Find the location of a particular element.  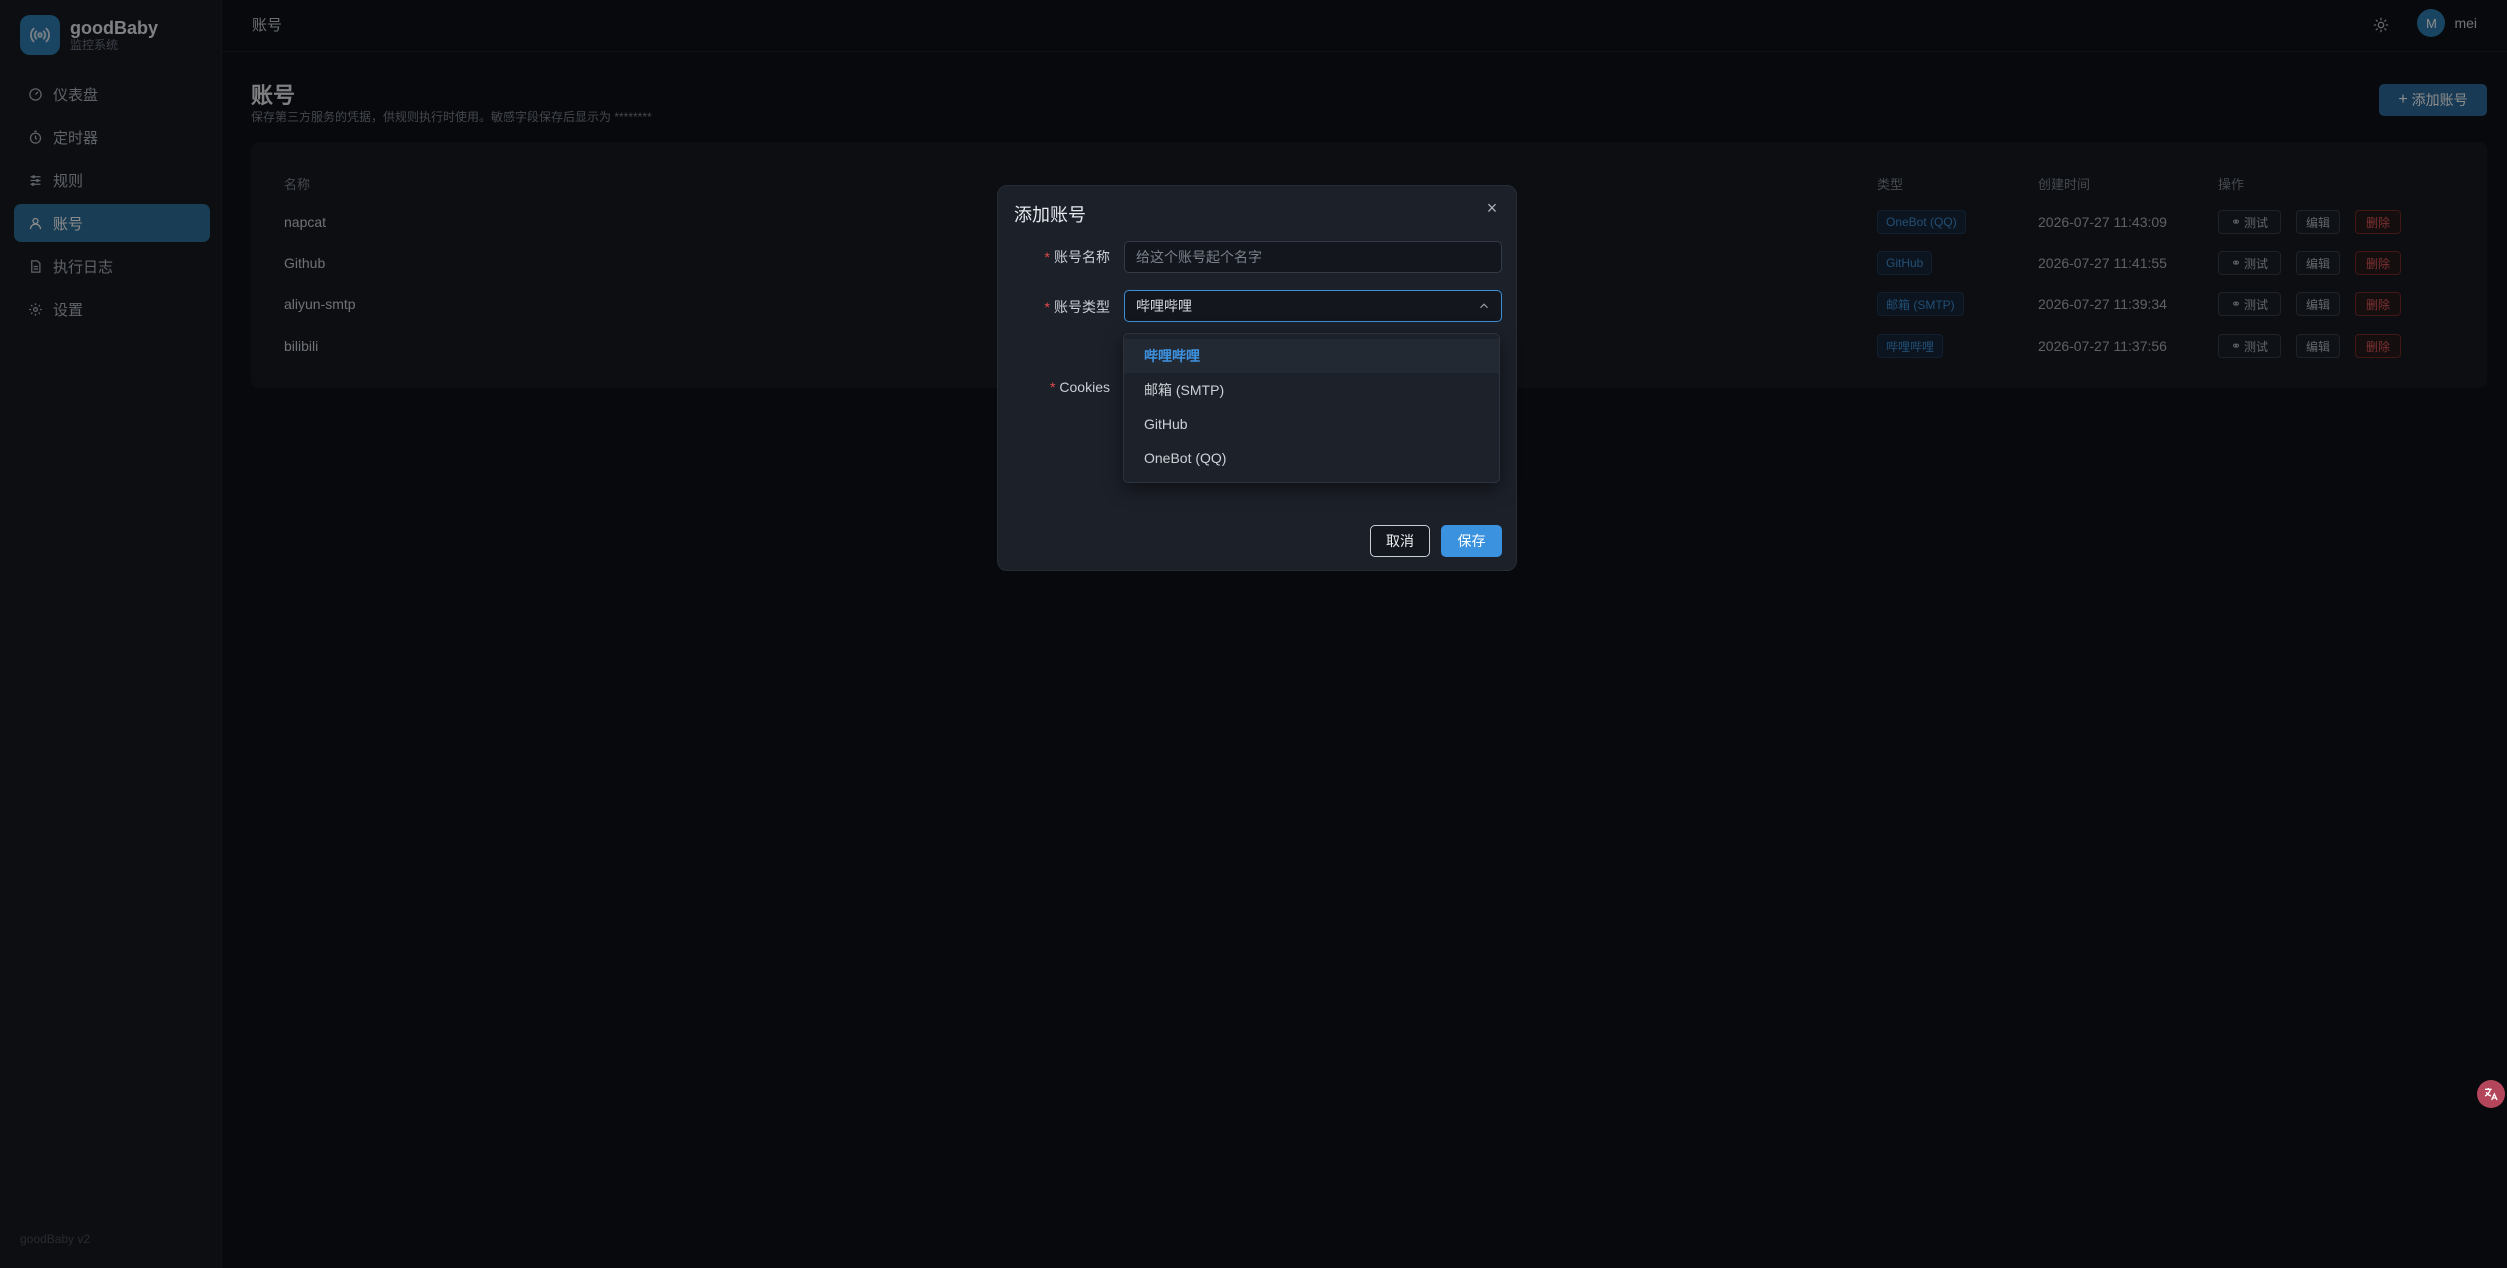

cancel-button: 取消 is located at coordinates (1400, 541).